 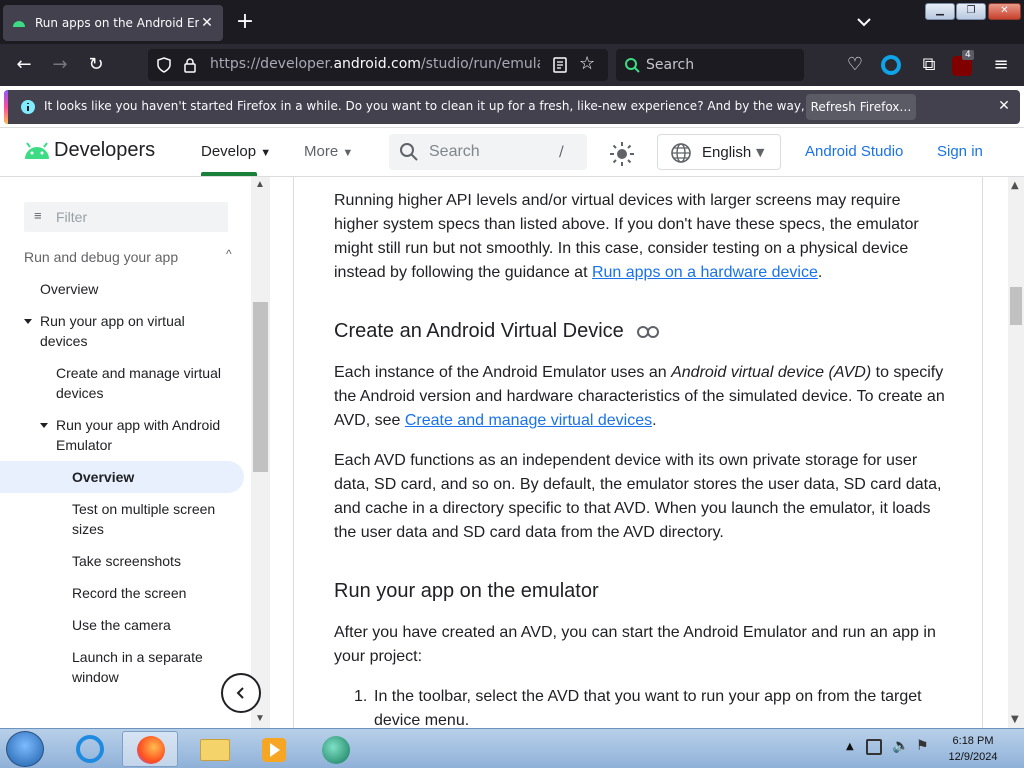 What do you see at coordinates (1016, 452) in the screenshot?
I see `page-scrollbar` at bounding box center [1016, 452].